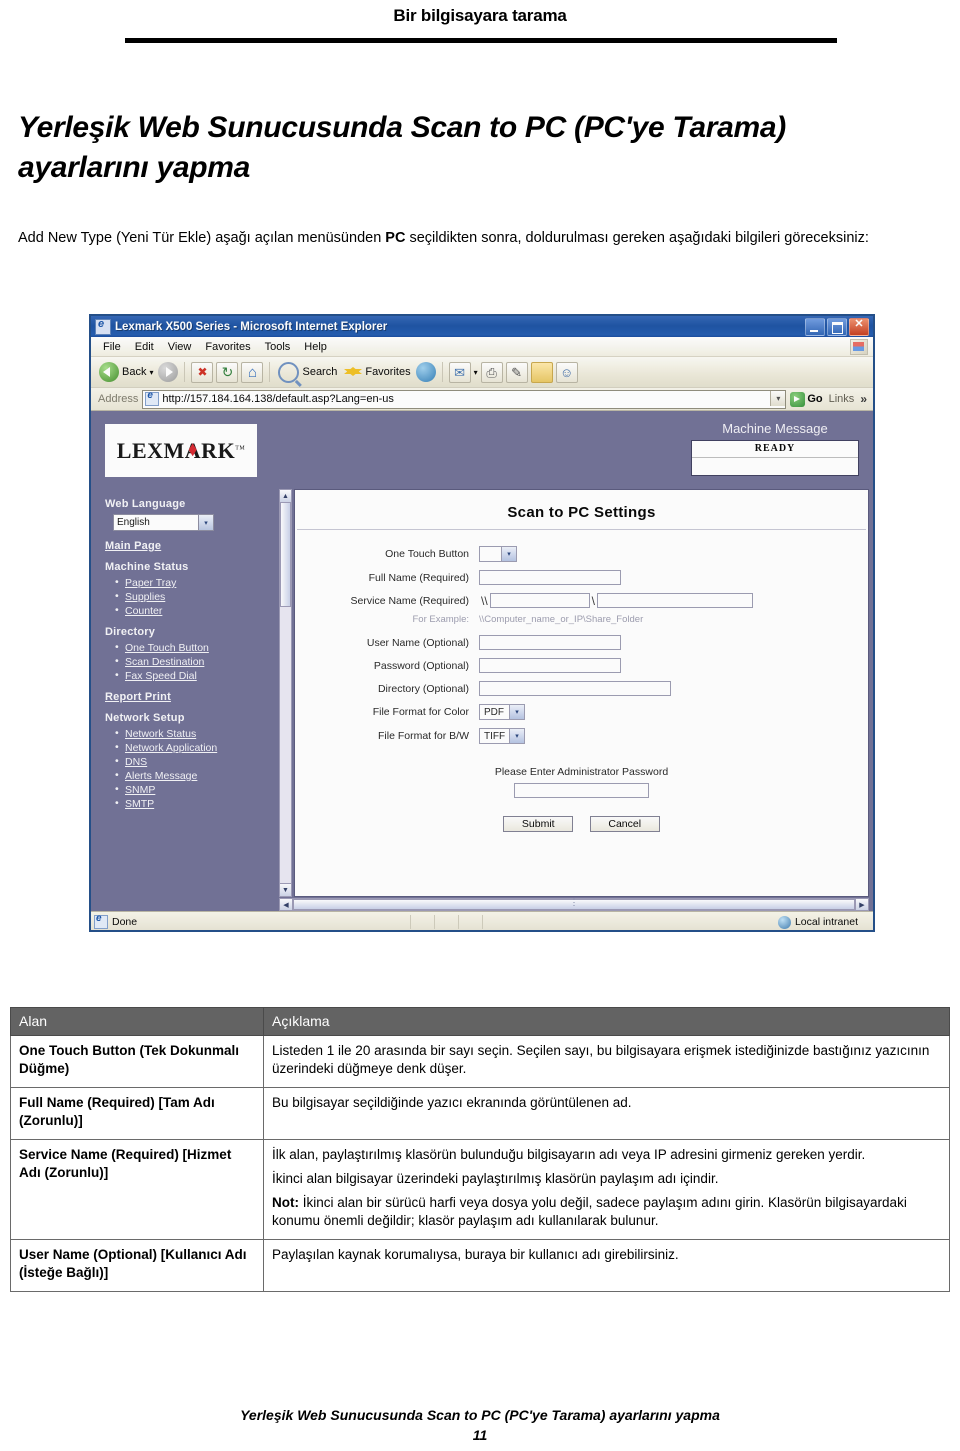 Image resolution: width=960 pixels, height=1451 pixels. Describe the element at coordinates (502, 736) in the screenshot. I see `select-file-format-bw: TIFF ▾` at that location.